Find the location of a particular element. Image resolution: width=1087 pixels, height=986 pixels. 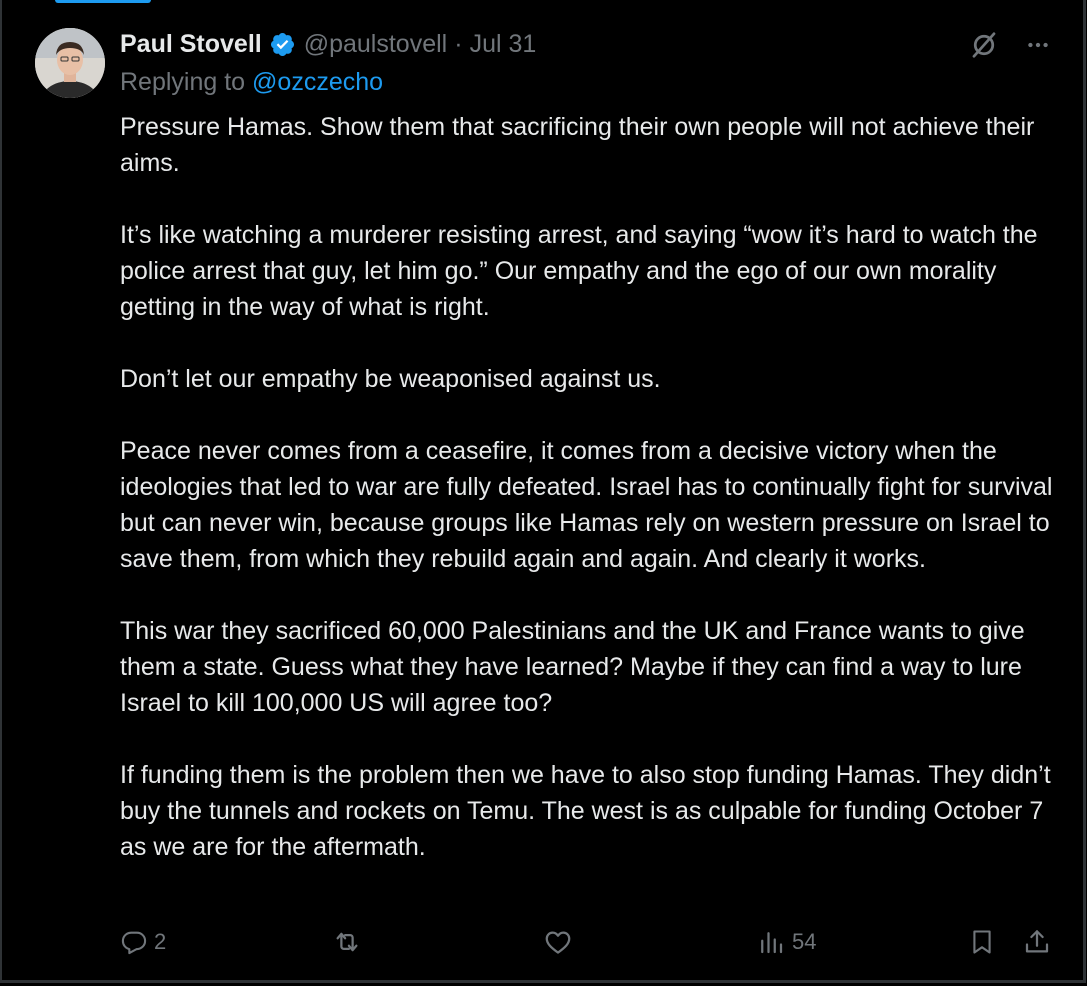

views-button: 54 is located at coordinates (786, 942).